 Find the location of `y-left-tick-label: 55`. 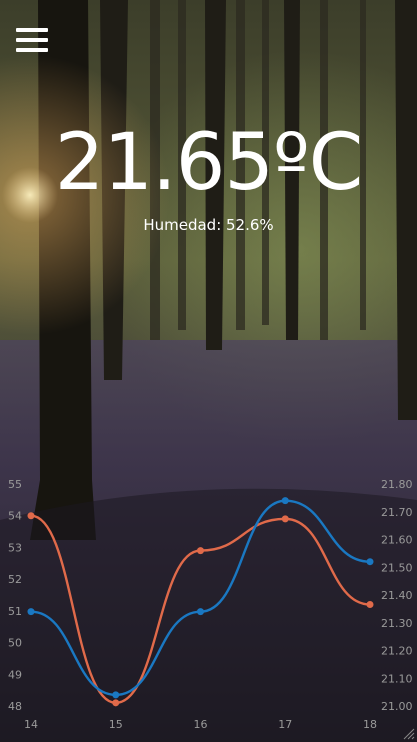

y-left-tick-label: 55 is located at coordinates (15, 484).